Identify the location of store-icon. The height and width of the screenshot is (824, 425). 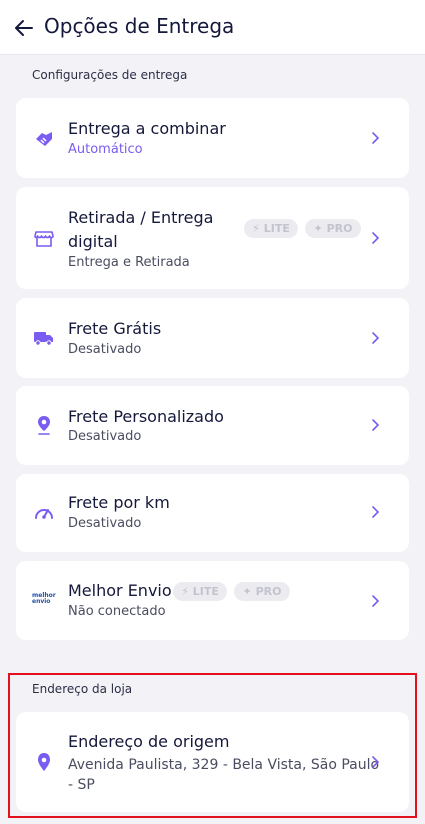
(44, 239).